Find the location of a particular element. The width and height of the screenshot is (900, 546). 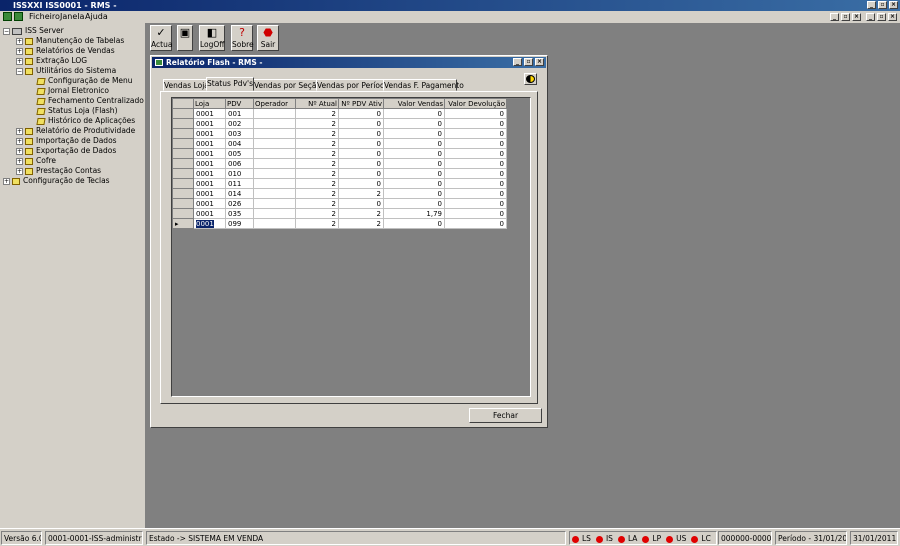

grid-column-header: PDV is located at coordinates (239, 103).